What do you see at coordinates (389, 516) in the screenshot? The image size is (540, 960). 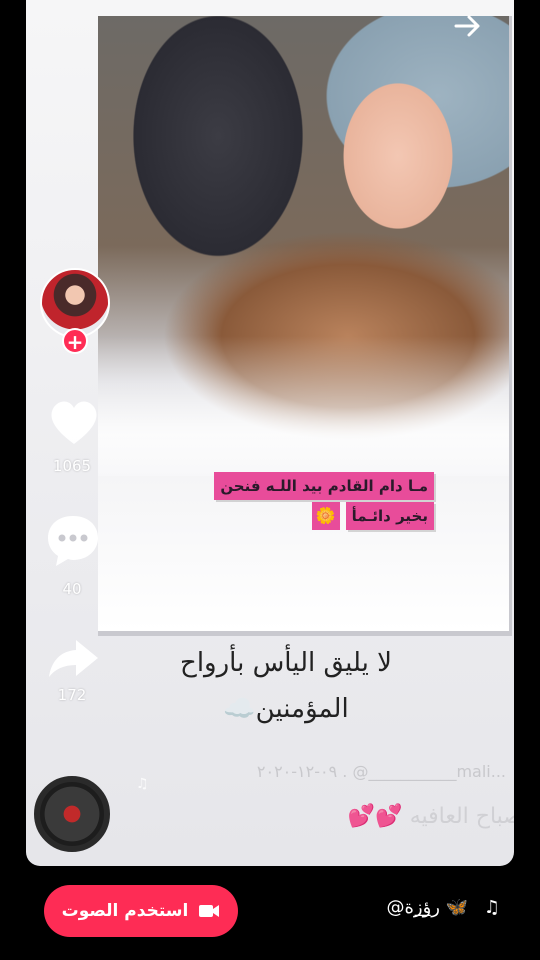 I see `overlay-quote-line2: بخير دائـمأ` at bounding box center [389, 516].